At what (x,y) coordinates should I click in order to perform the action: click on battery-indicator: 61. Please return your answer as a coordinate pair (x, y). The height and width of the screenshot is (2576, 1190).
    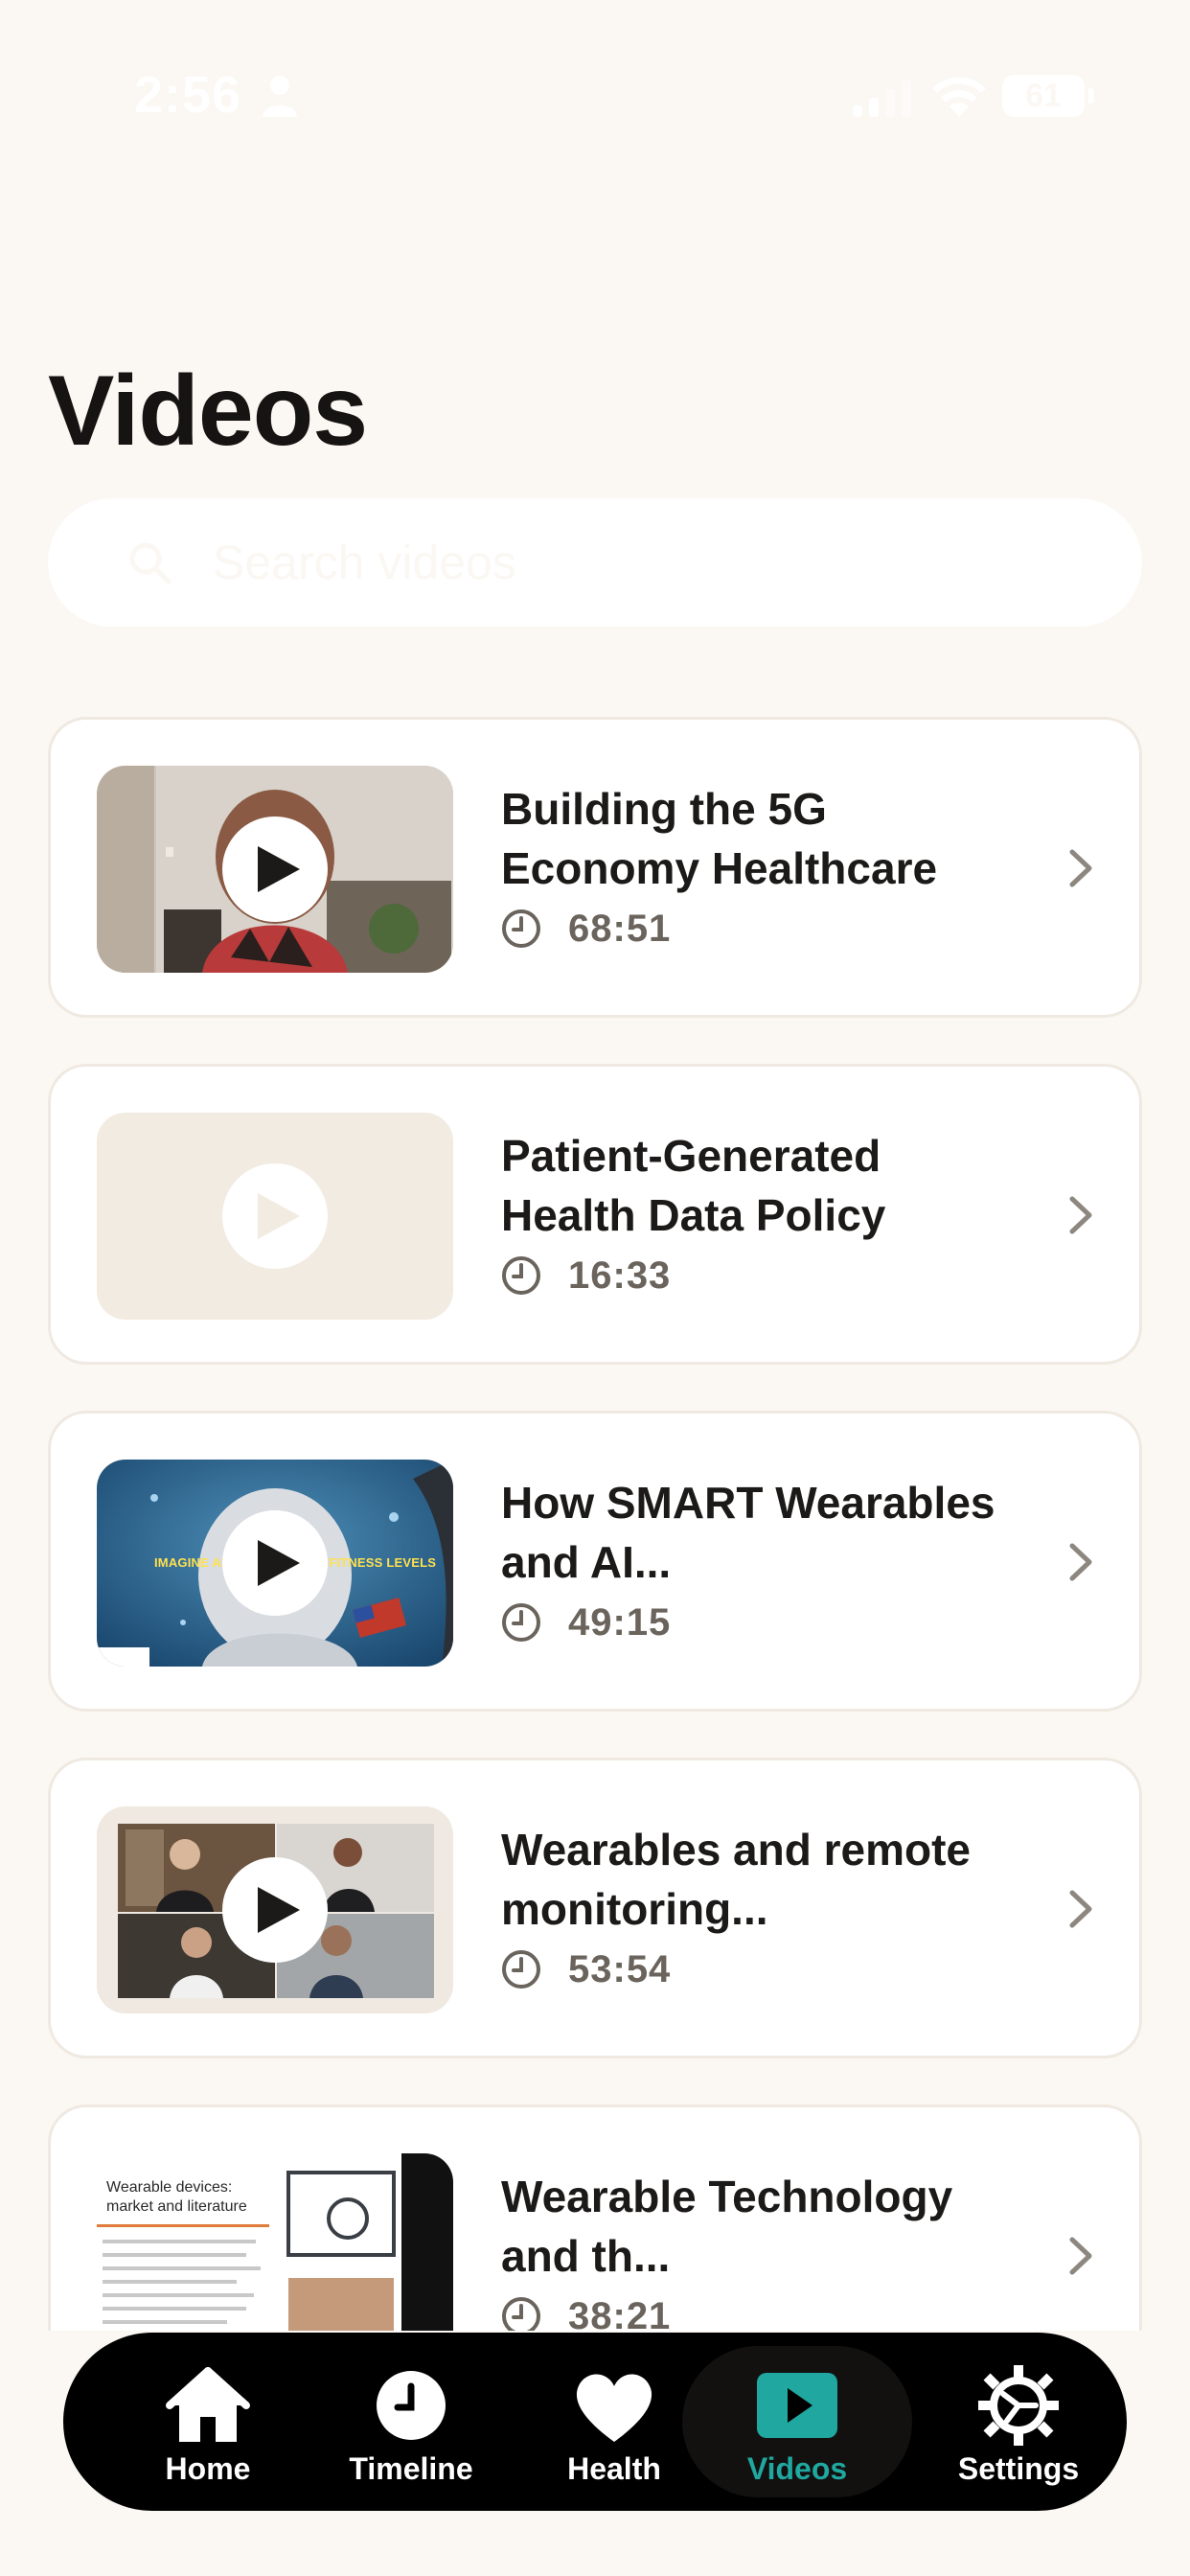
    Looking at the image, I should click on (1043, 96).